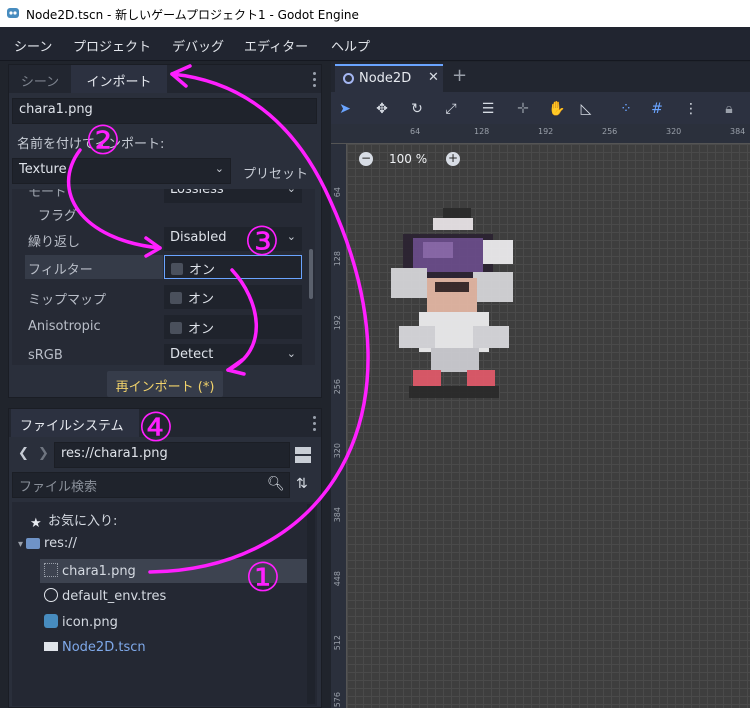  Describe the element at coordinates (103, 141) in the screenshot. I see `annotation-2: ②` at that location.